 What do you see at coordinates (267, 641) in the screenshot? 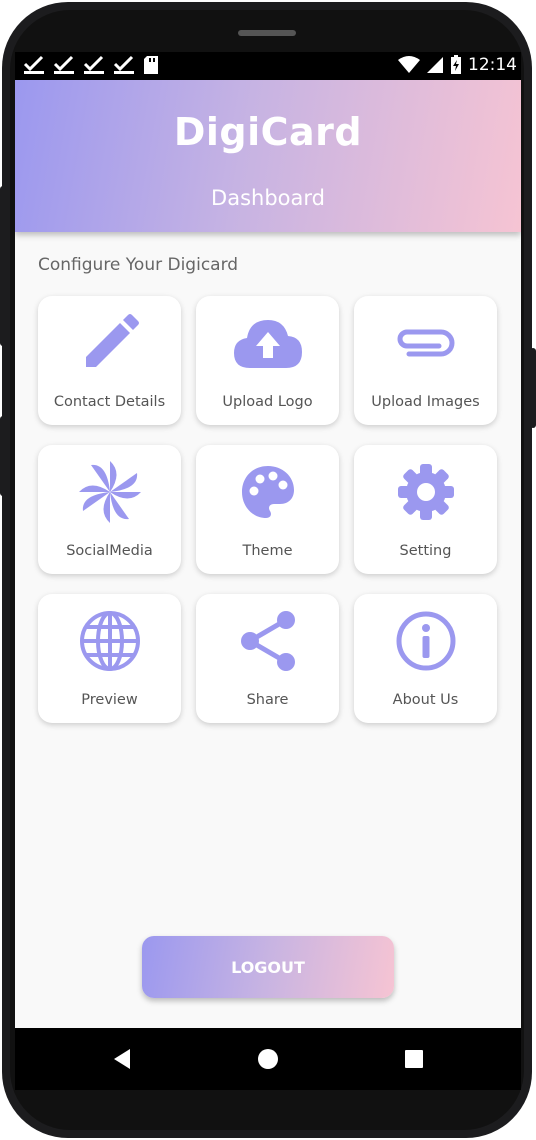
I see `share-icon` at bounding box center [267, 641].